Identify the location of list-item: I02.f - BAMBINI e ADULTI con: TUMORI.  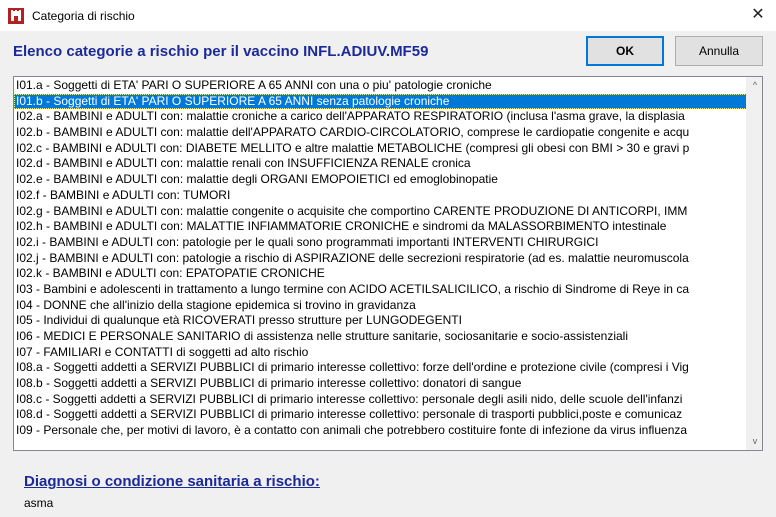
(380, 196).